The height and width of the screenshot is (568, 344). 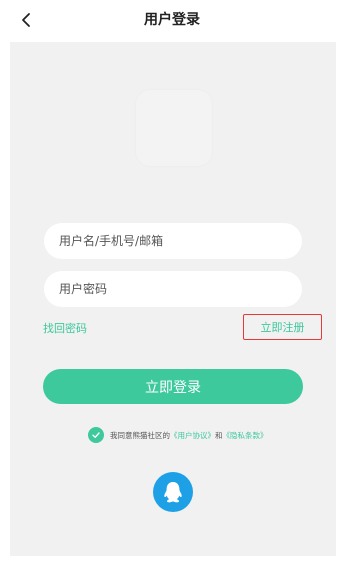 I want to click on agreement-row: 我同意熊猫社区的 《用户协议》 和 《隐私条款》, so click(x=178, y=435).